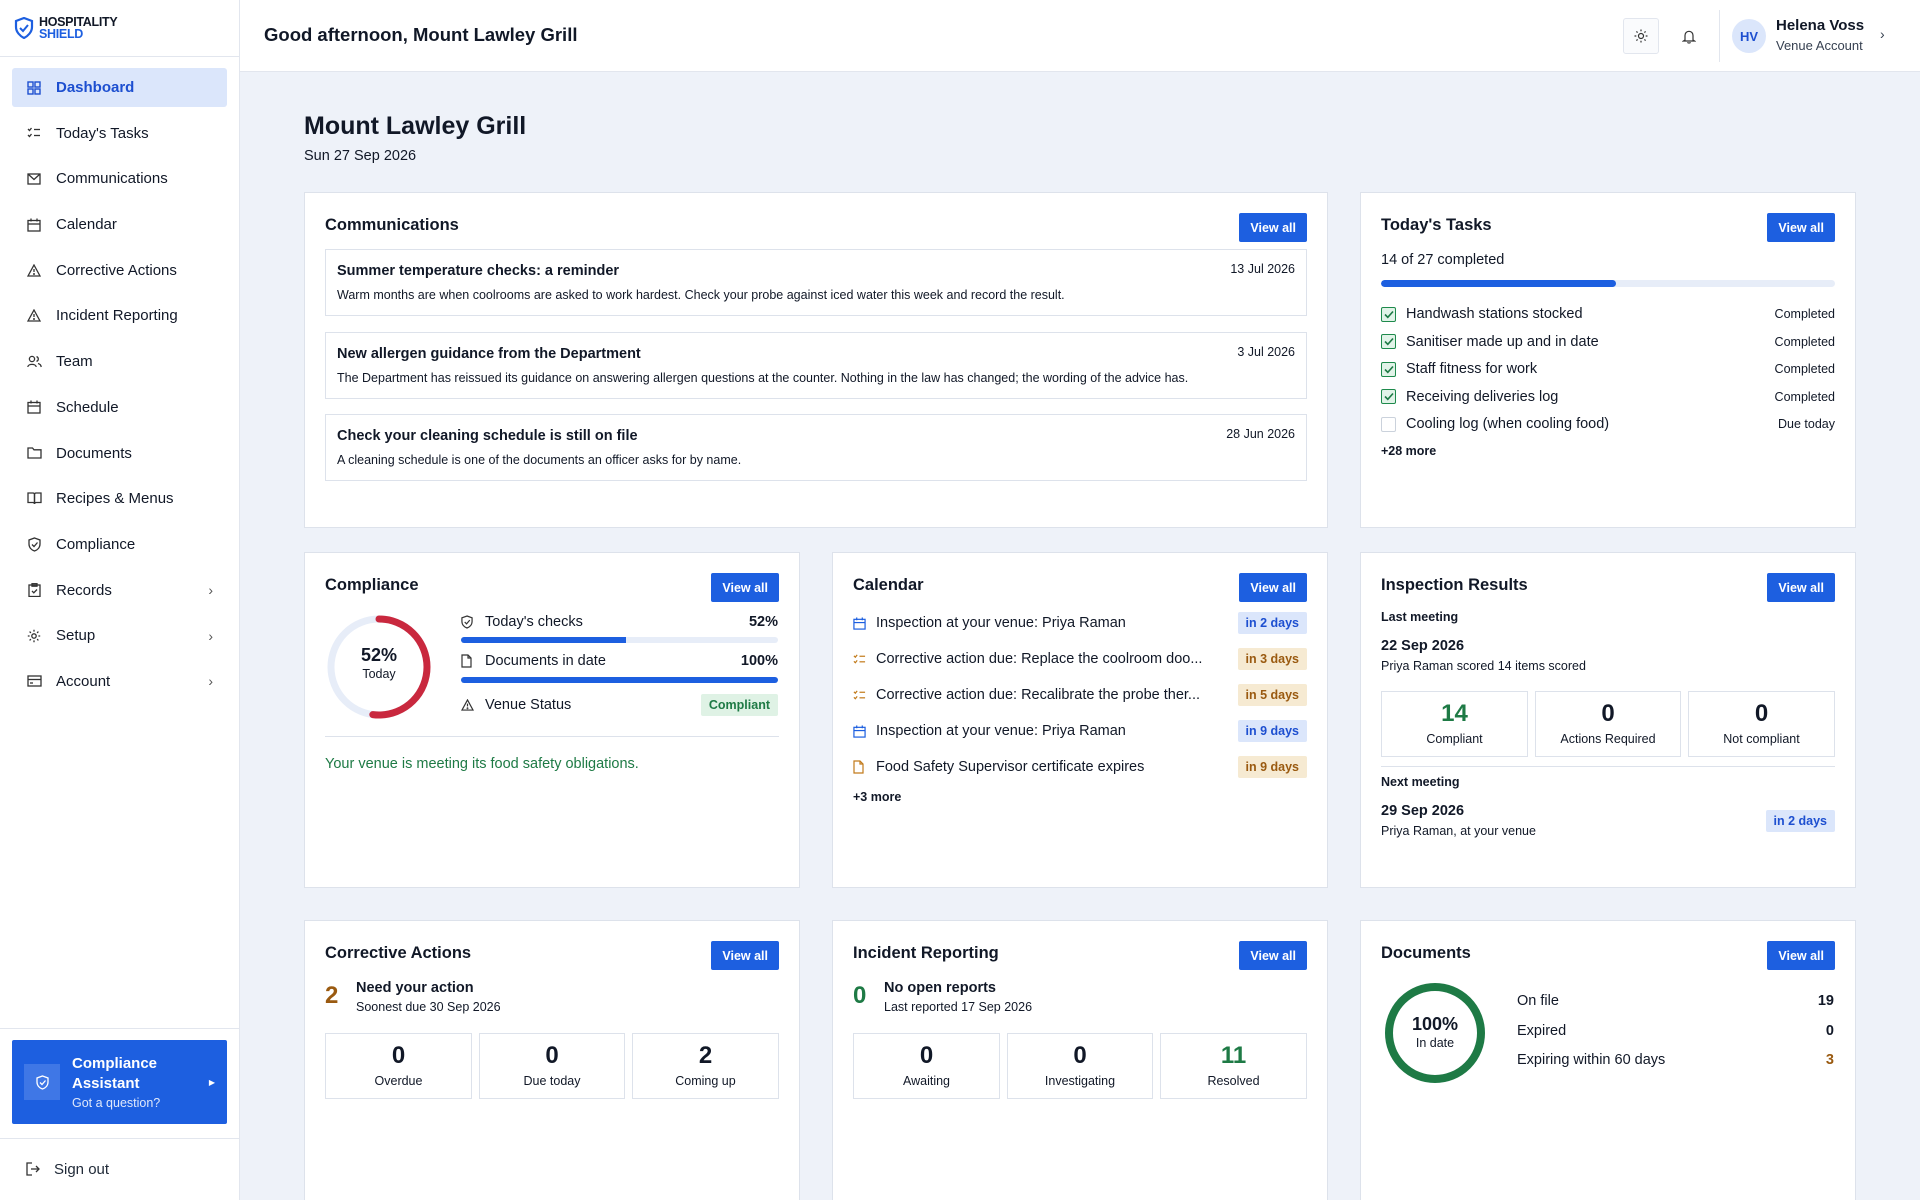 The width and height of the screenshot is (1920, 1200). Describe the element at coordinates (119, 635) in the screenshot. I see `sidebar-item-setup: Setup ›` at that location.